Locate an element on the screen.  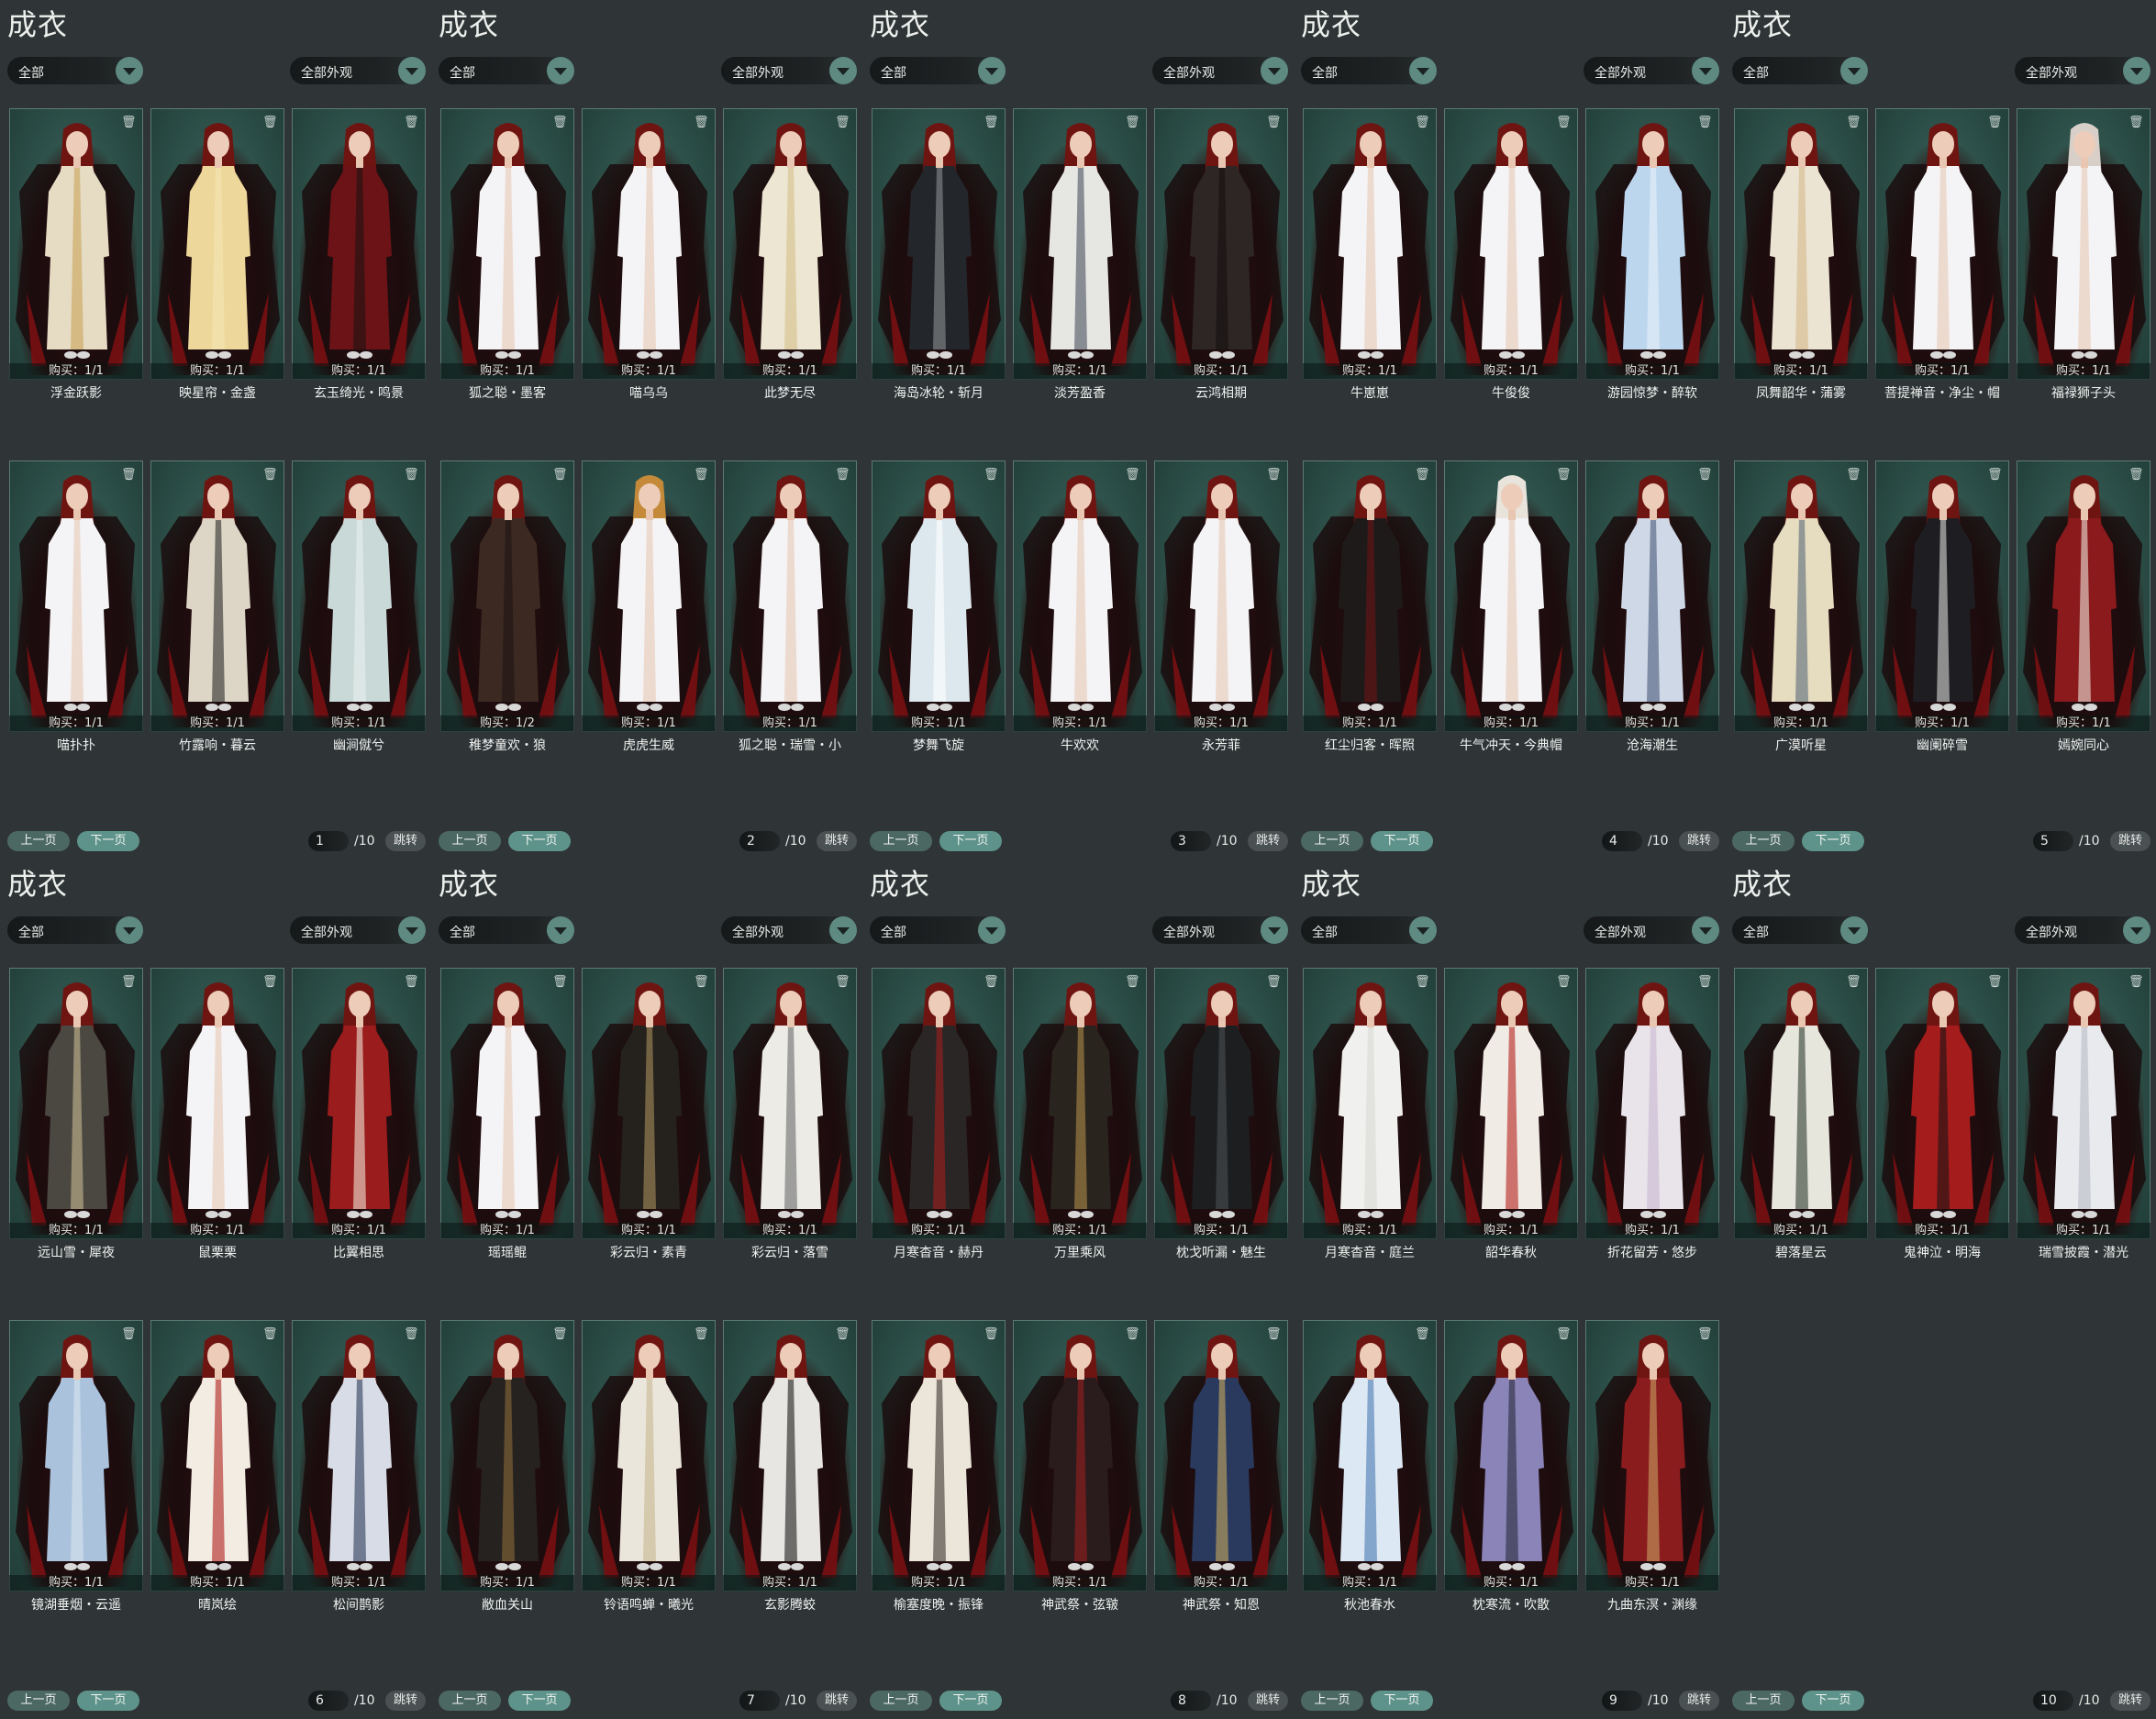
outfit-card: 🗑 购买：1/1 牛崽崽 is located at coordinates (1370, 284).